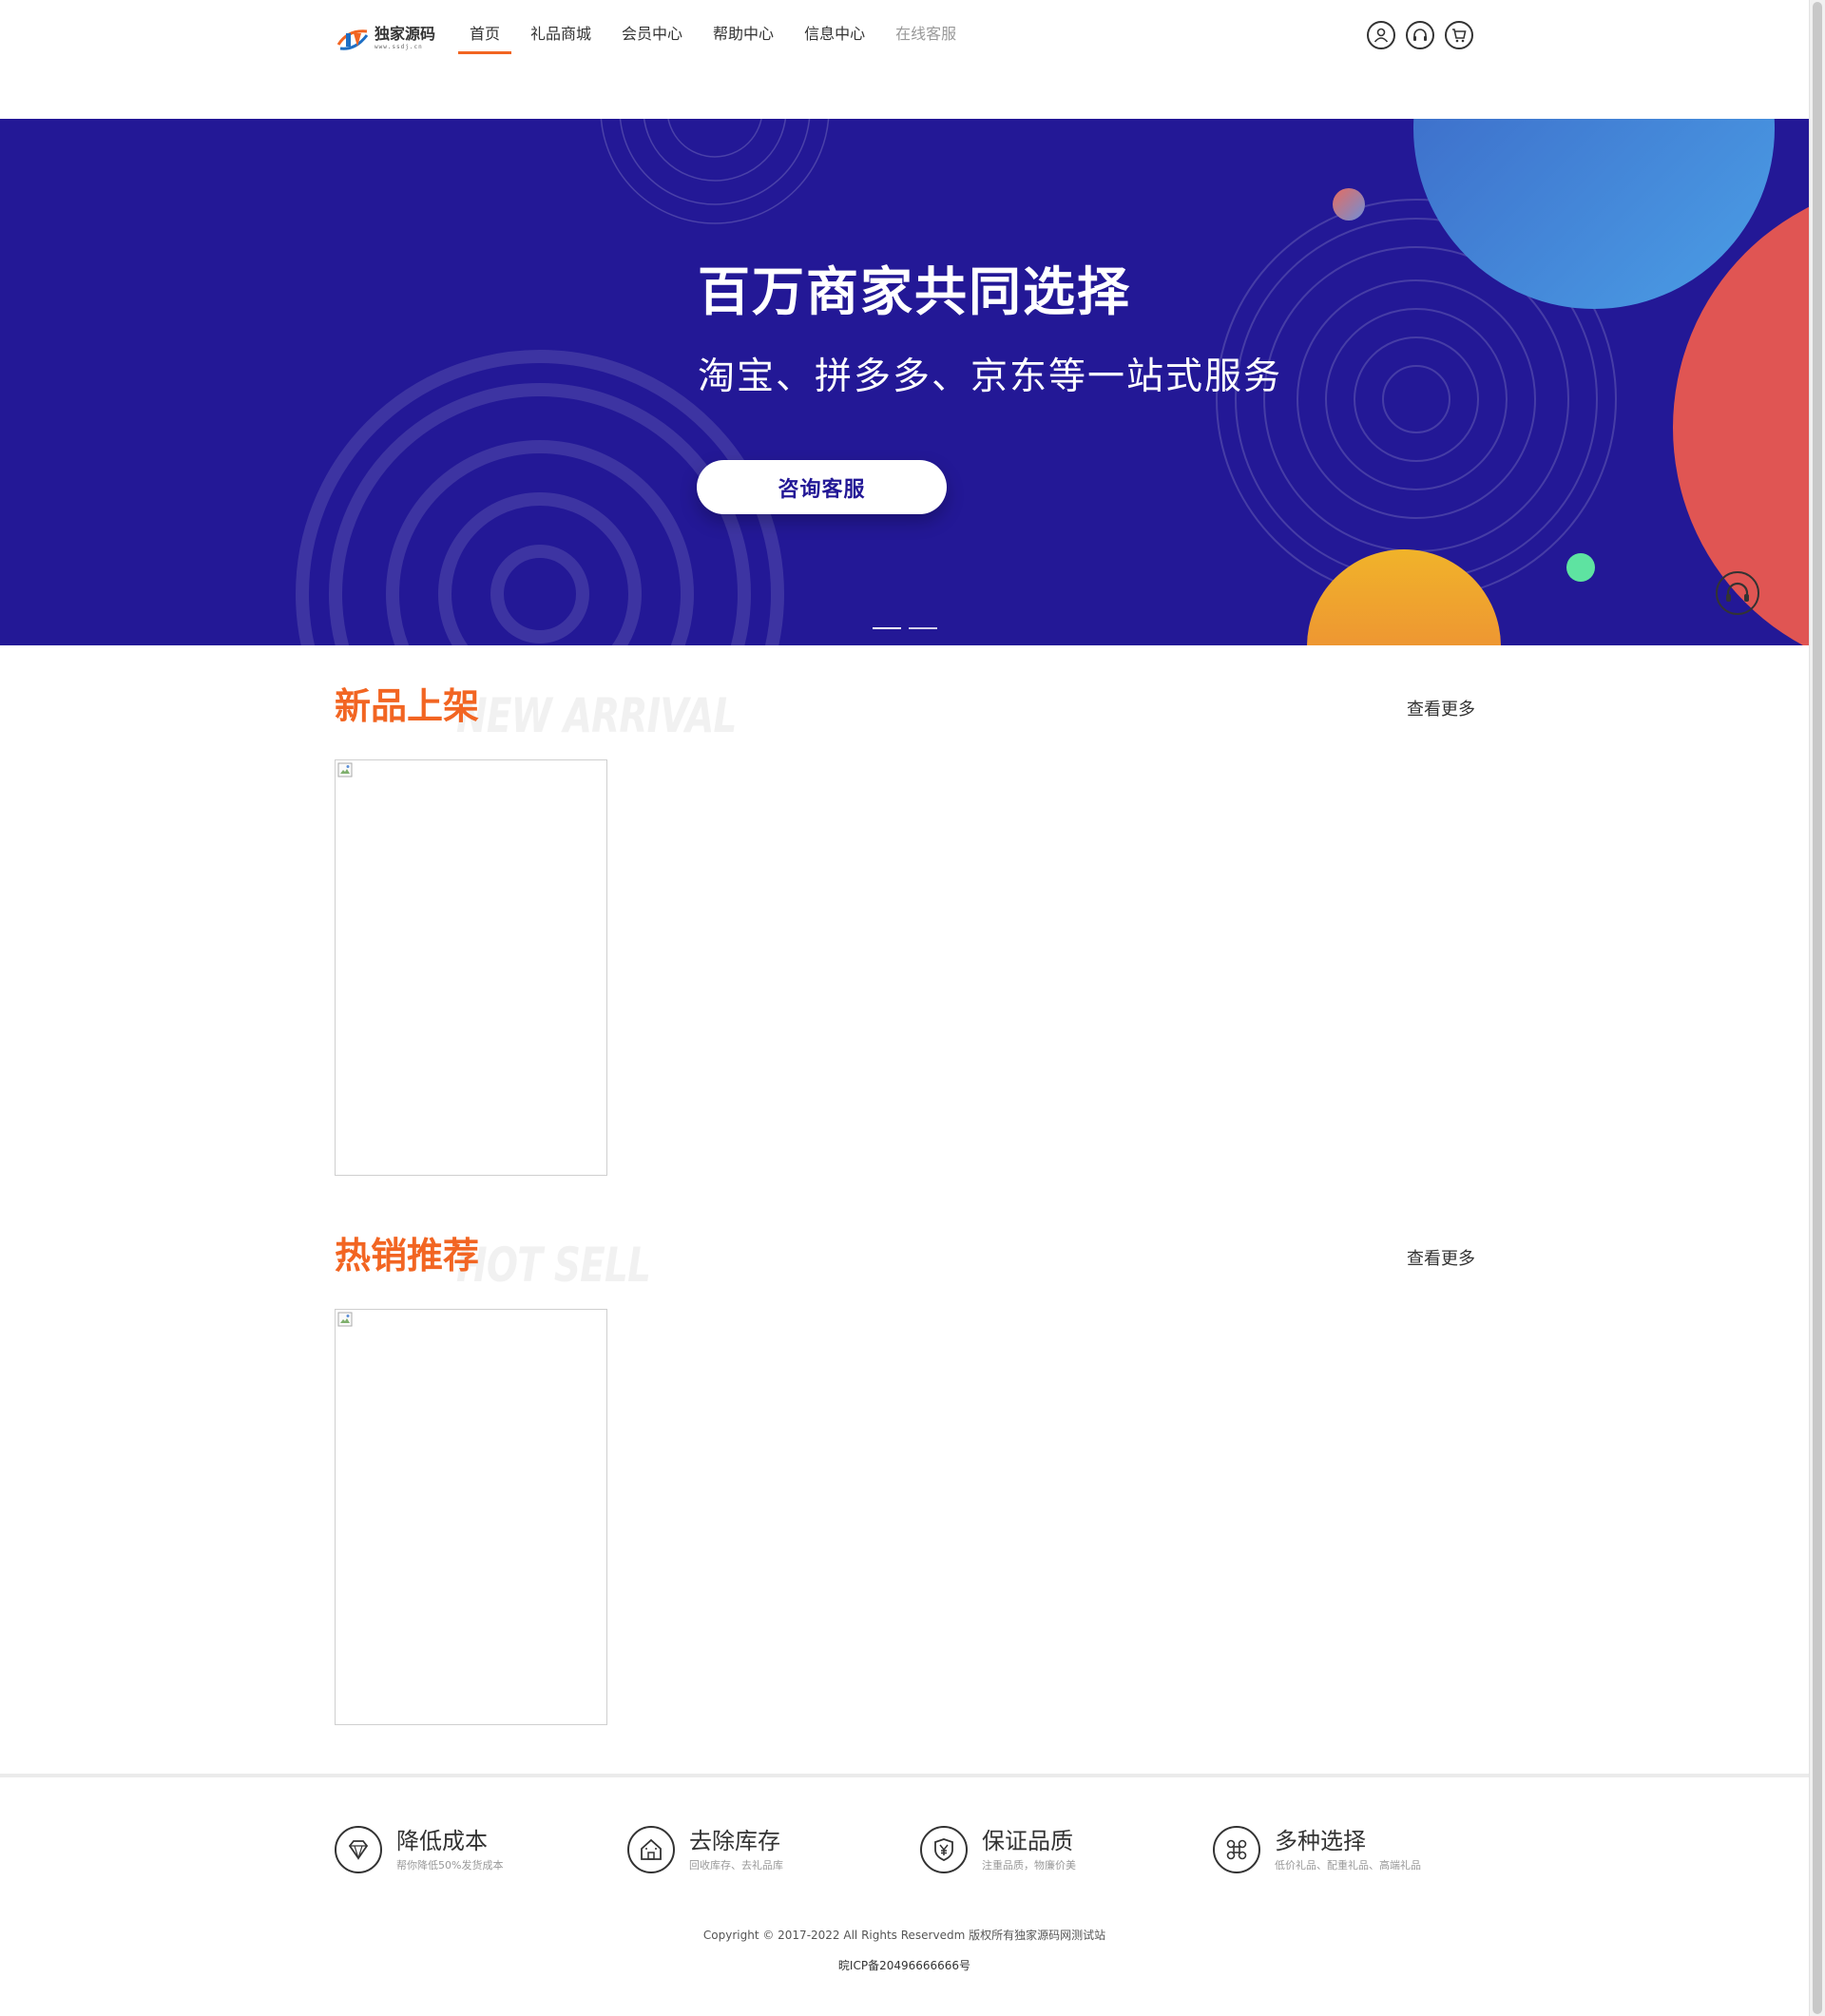 The width and height of the screenshot is (1825, 2016). Describe the element at coordinates (1737, 593) in the screenshot. I see `floating-support-icon` at that location.